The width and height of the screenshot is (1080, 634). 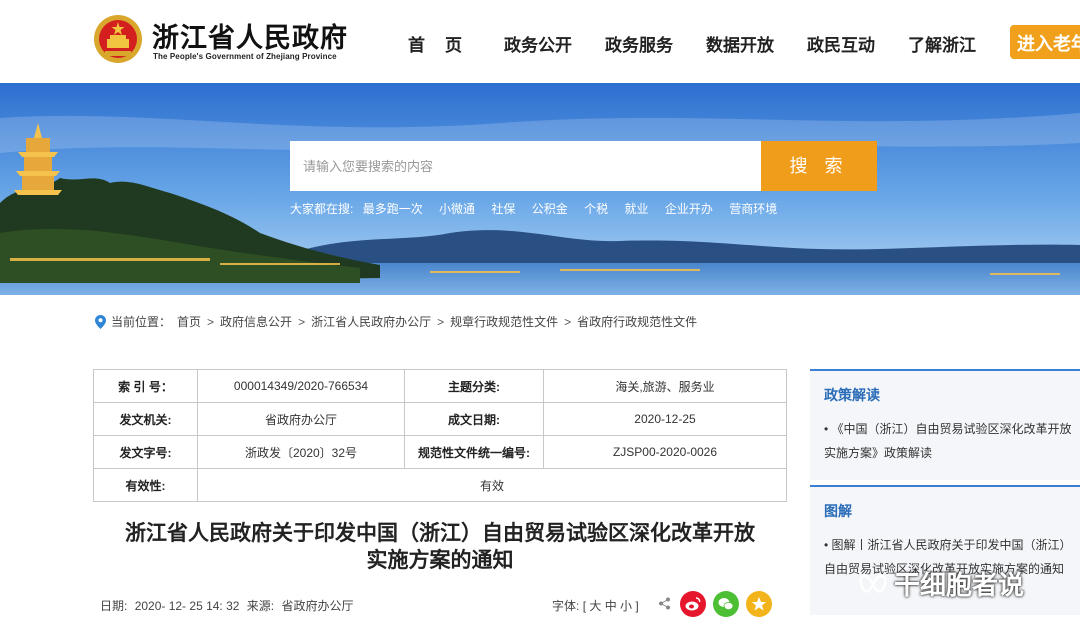 I want to click on nav-government-services: 政务服务, so click(x=639, y=43).